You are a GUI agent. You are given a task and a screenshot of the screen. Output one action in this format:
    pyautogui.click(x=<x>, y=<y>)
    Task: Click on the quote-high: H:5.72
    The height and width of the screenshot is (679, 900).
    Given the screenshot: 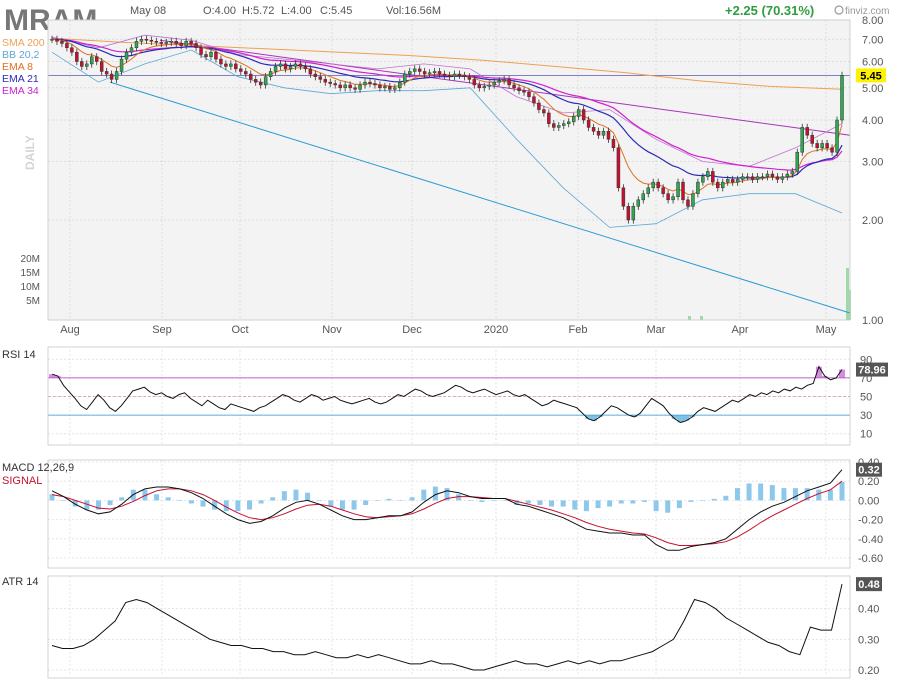 What is the action you would take?
    pyautogui.click(x=258, y=11)
    